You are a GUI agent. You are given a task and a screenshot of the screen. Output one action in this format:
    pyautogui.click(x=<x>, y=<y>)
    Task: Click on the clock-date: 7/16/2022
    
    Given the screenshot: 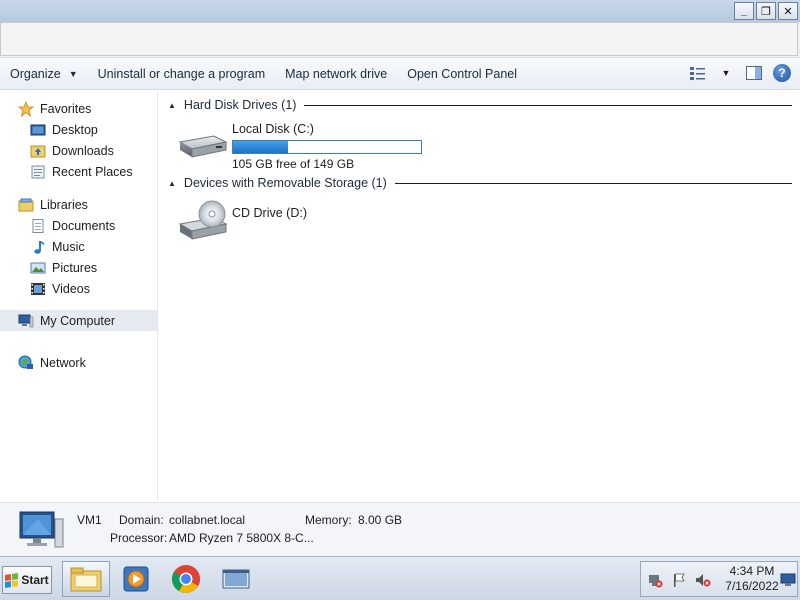 What is the action you would take?
    pyautogui.click(x=752, y=586)
    